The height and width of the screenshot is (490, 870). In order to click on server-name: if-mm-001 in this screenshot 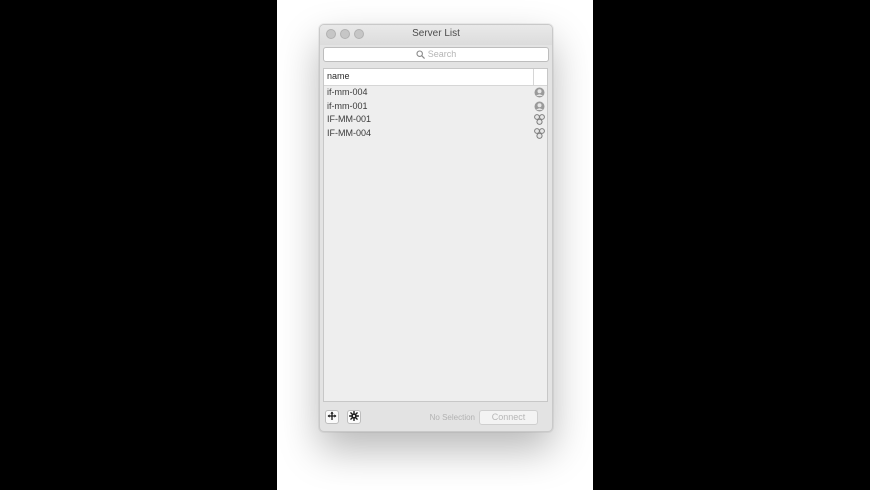, I will do `click(347, 105)`.